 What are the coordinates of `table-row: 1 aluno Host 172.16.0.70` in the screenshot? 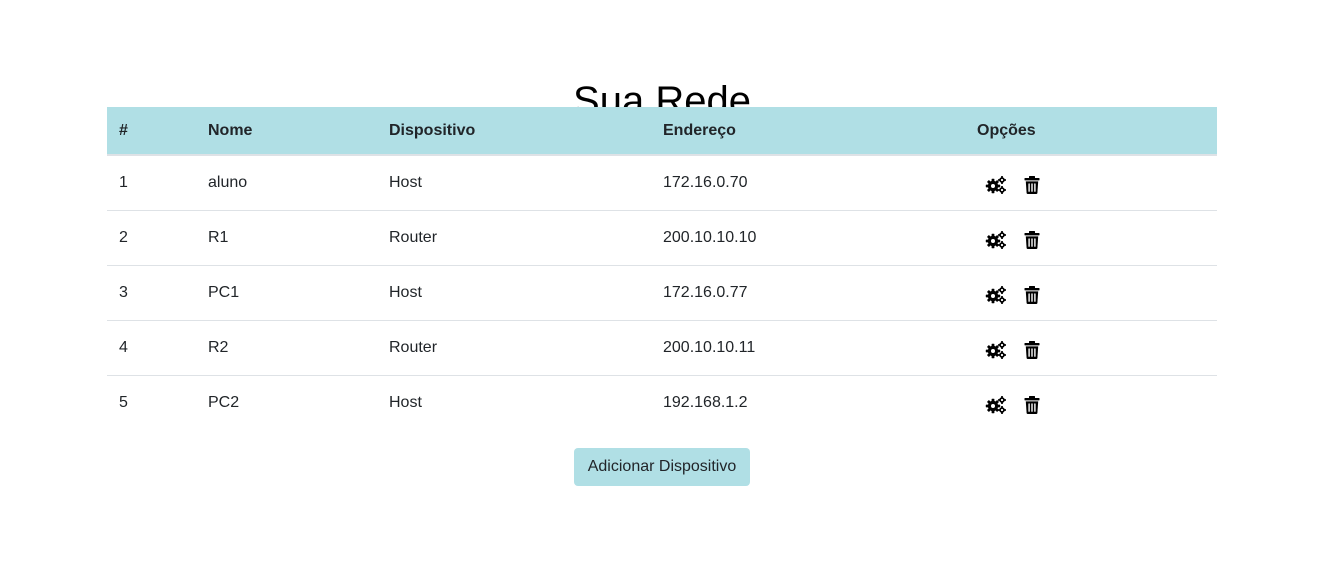 It's located at (662, 183).